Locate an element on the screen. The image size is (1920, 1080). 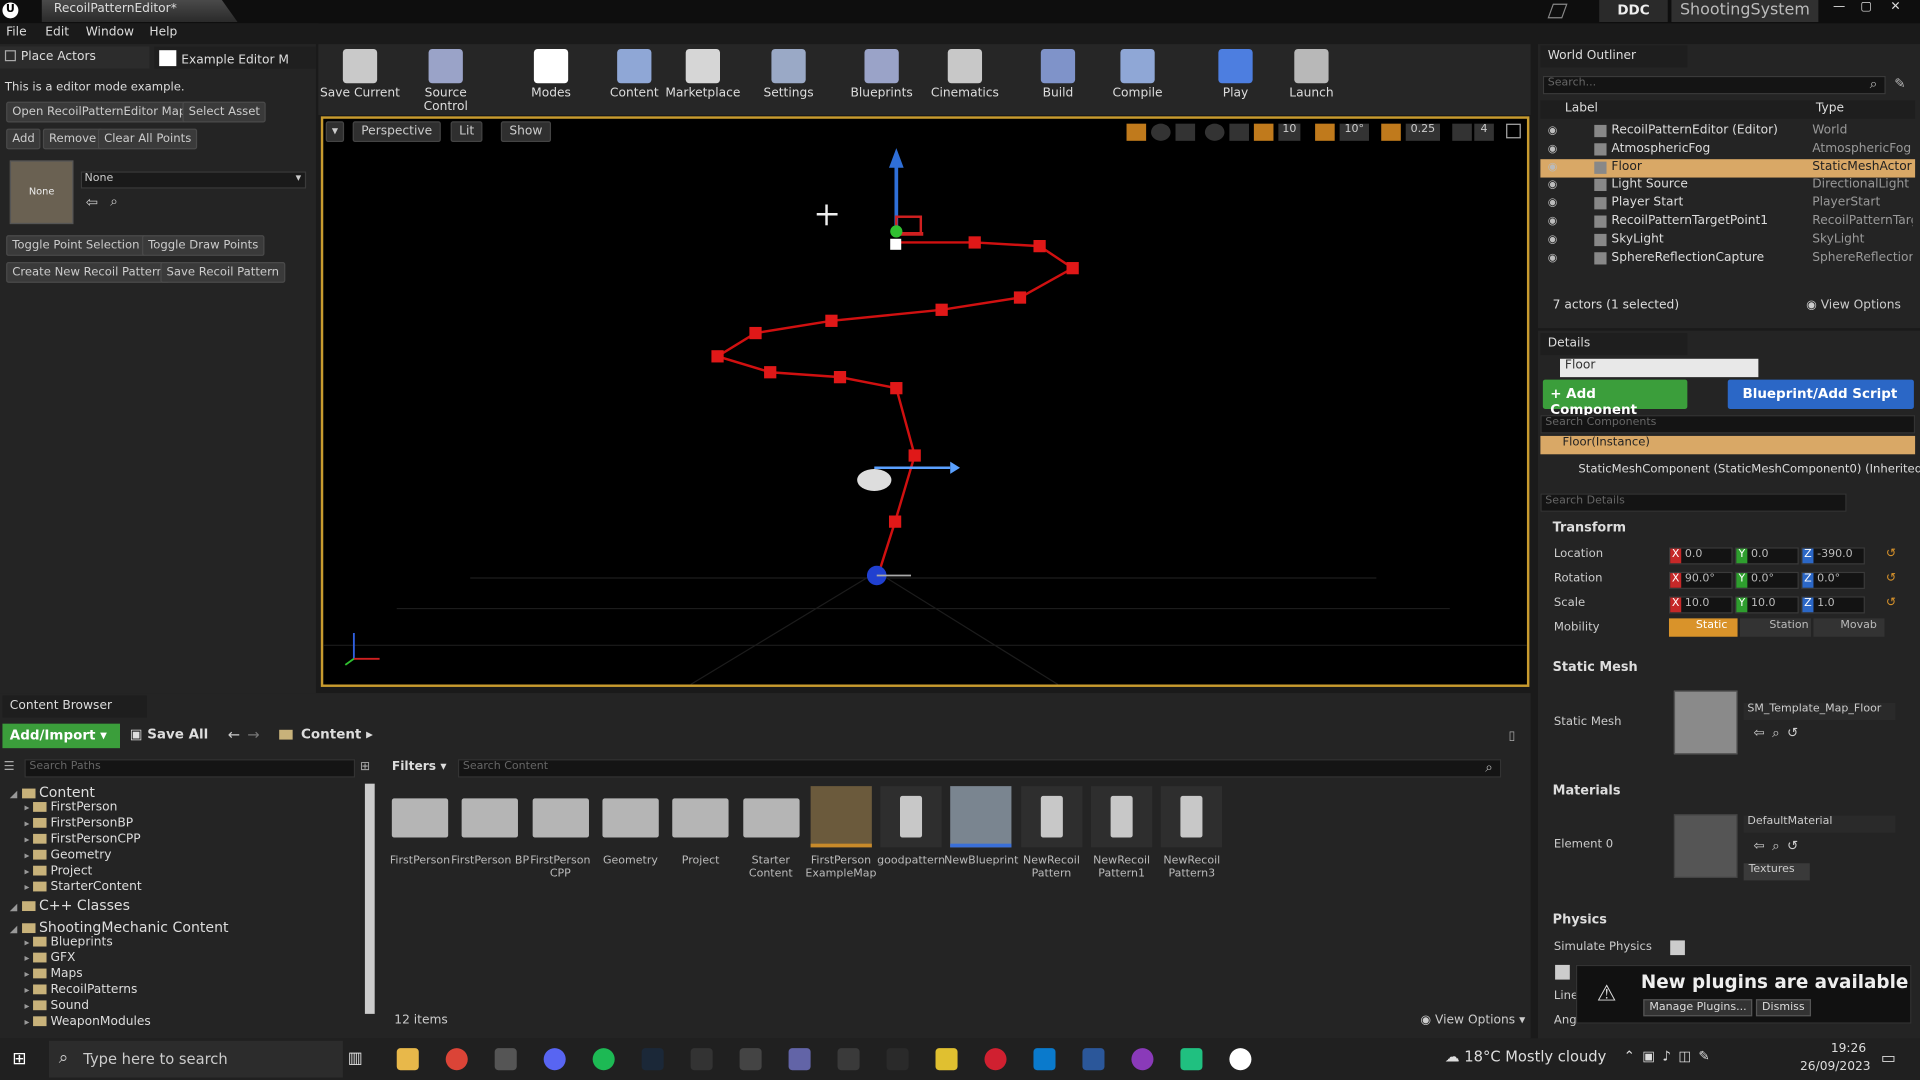
tree-scrollbar is located at coordinates (369, 898).